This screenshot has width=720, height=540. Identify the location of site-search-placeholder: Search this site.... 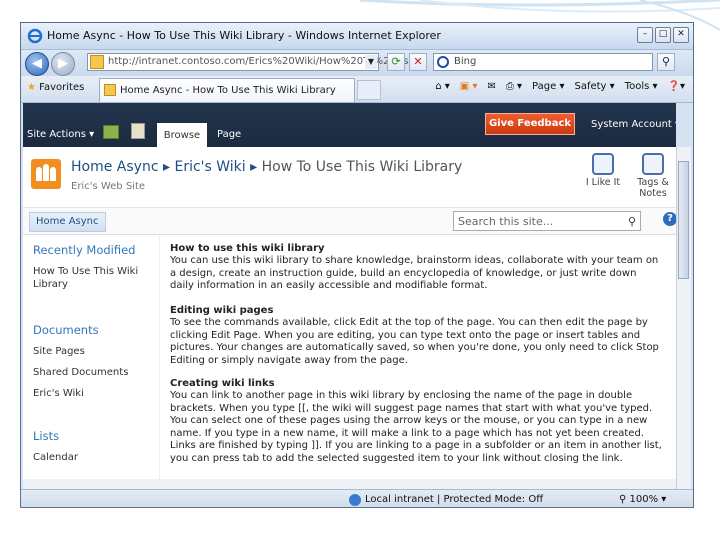
(506, 221).